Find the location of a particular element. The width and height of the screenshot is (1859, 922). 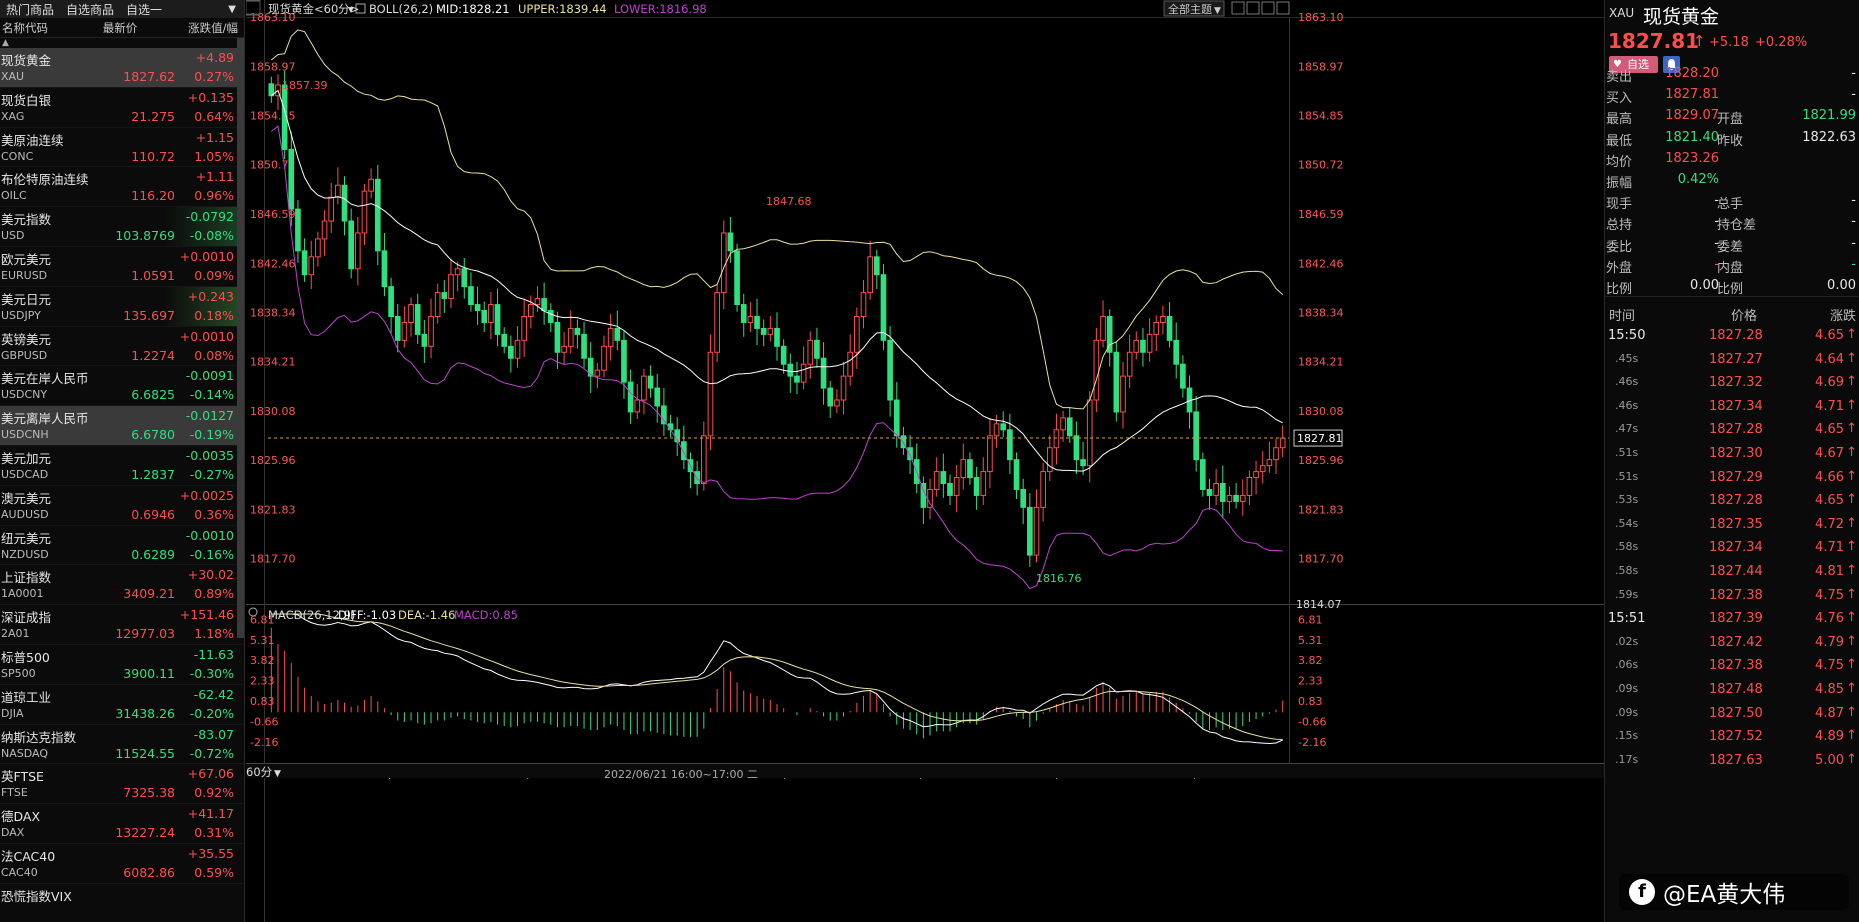

macd-tick-left: 2.33 is located at coordinates (262, 680).